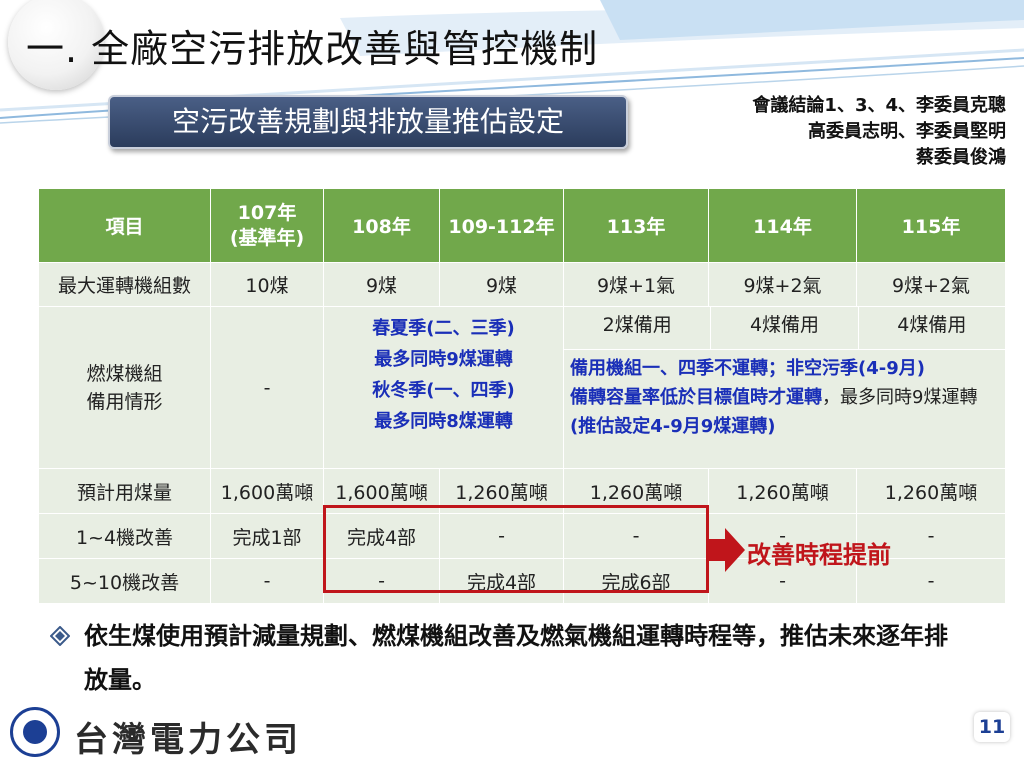 Image resolution: width=1024 pixels, height=764 pixels. Describe the element at coordinates (727, 550) in the screenshot. I see `arrow-right-icon` at that location.